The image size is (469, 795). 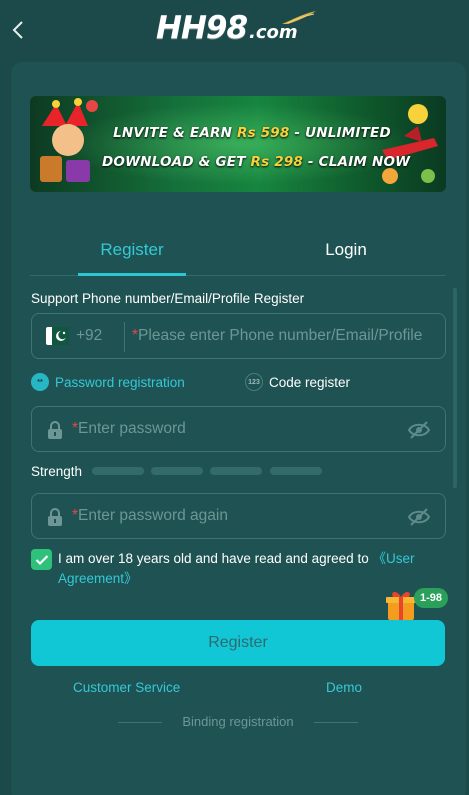 What do you see at coordinates (202, 28) in the screenshot?
I see `brand-name: HH98` at bounding box center [202, 28].